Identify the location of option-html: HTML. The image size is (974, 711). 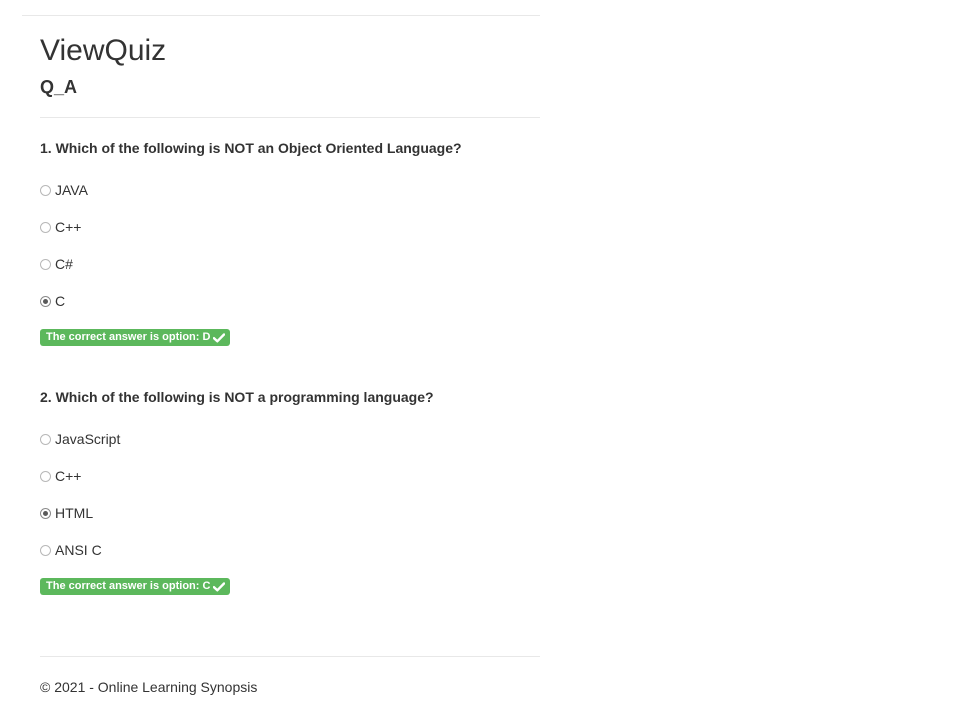
(66, 513).